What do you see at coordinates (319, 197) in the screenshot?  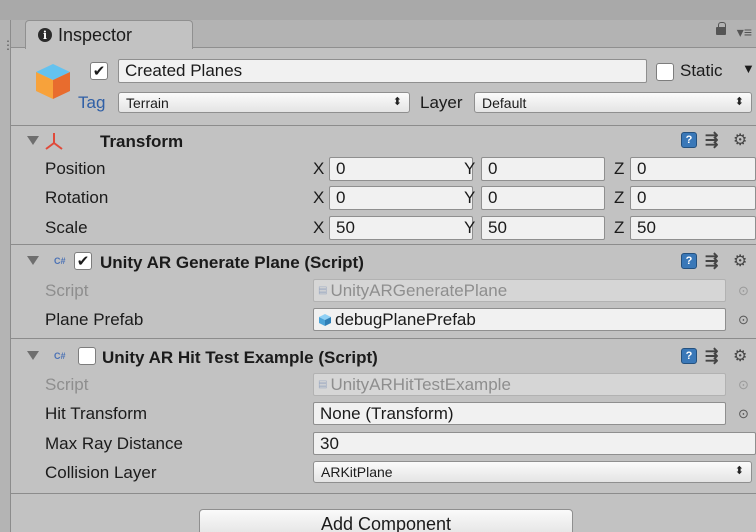 I see `rotation-x-axis: X` at bounding box center [319, 197].